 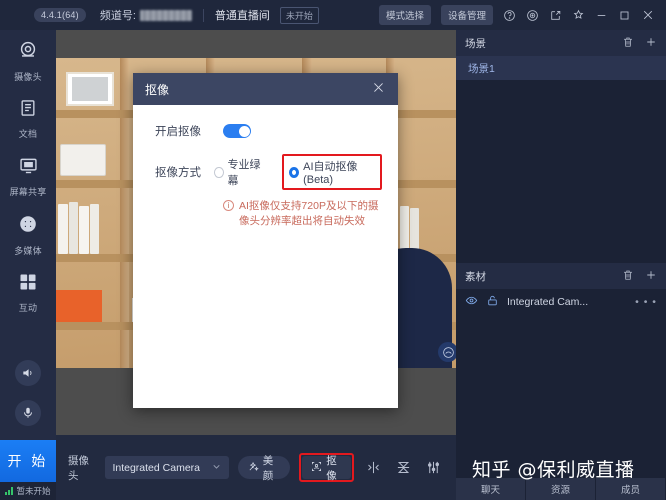 What do you see at coordinates (561, 68) in the screenshot?
I see `scene-list-item: 场景1` at bounding box center [561, 68].